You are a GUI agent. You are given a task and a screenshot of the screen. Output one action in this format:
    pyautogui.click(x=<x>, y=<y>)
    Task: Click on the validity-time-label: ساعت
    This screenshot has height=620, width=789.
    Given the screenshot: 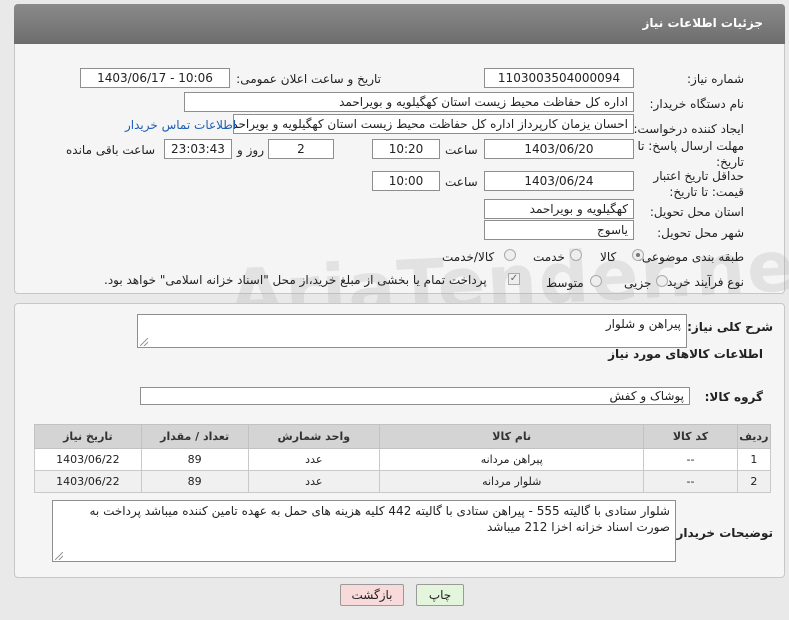 What is the action you would take?
    pyautogui.click(x=461, y=182)
    